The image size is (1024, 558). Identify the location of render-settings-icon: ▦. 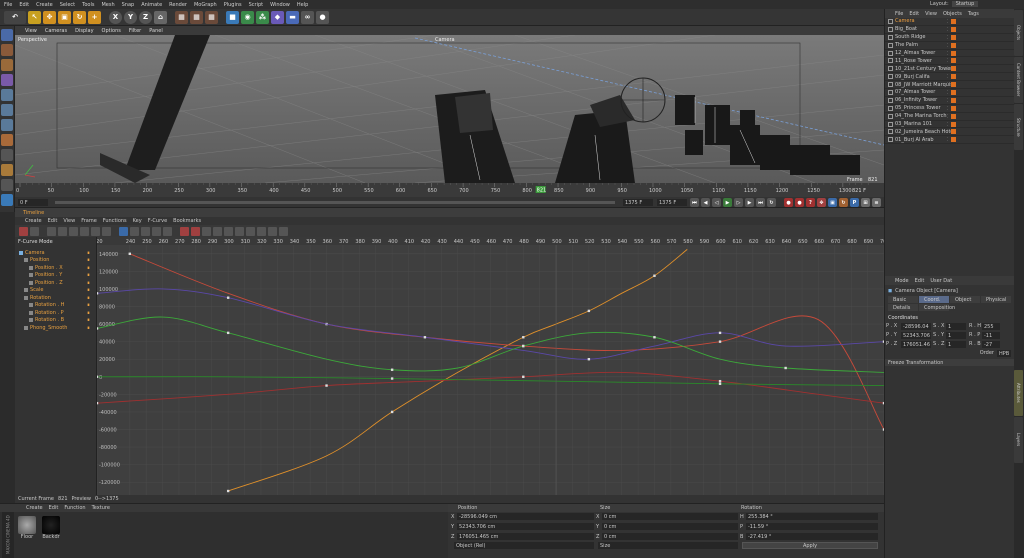
(211, 17).